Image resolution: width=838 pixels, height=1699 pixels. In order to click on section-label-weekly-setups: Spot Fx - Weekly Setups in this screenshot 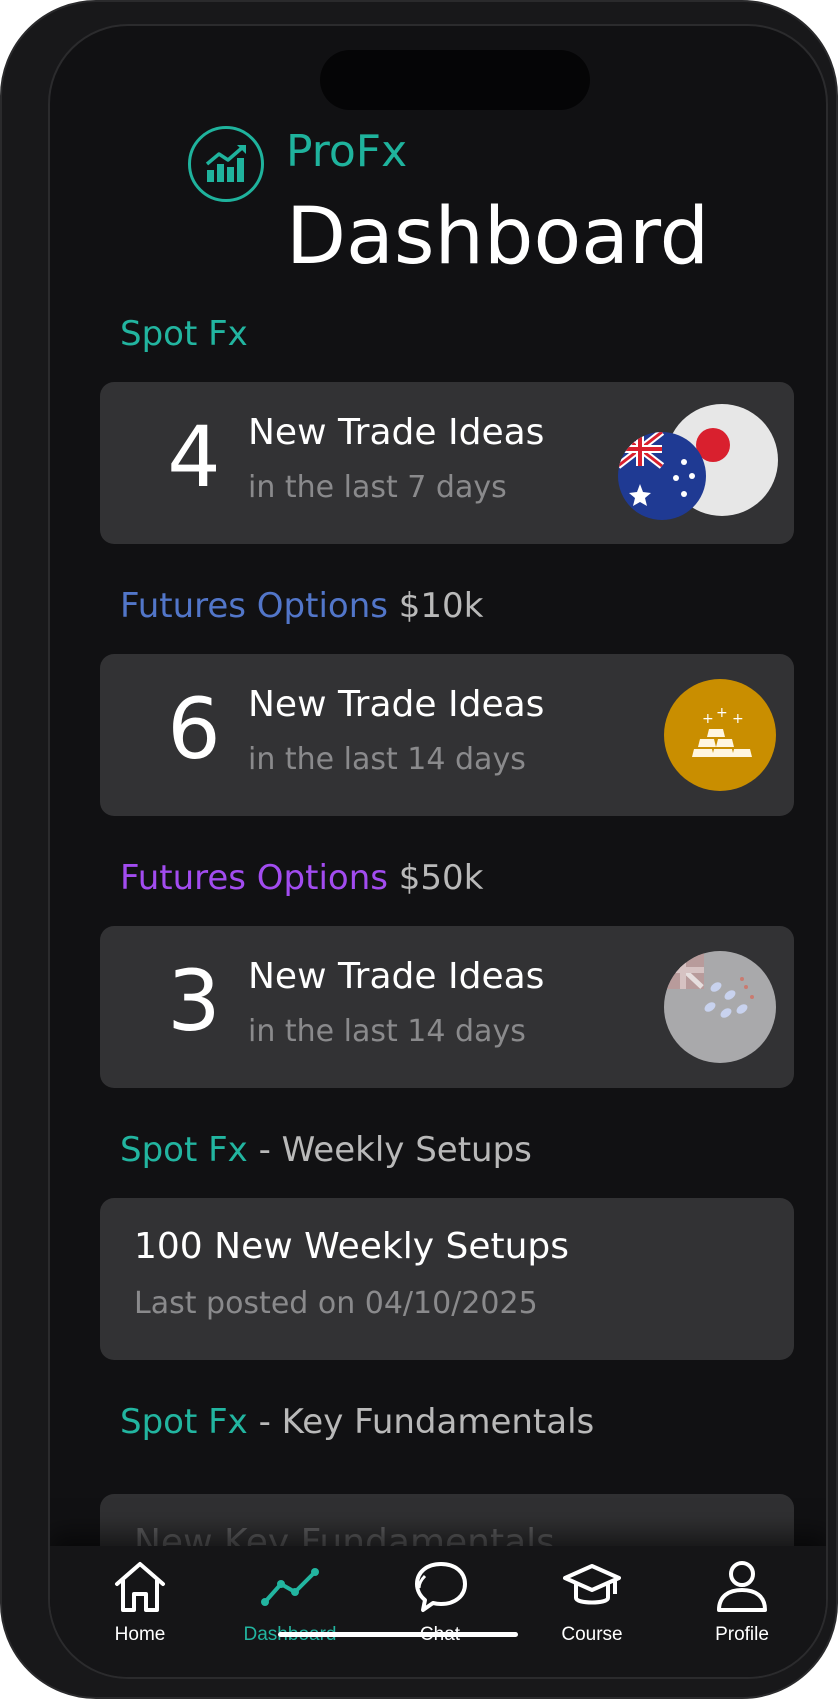, I will do `click(326, 1150)`.